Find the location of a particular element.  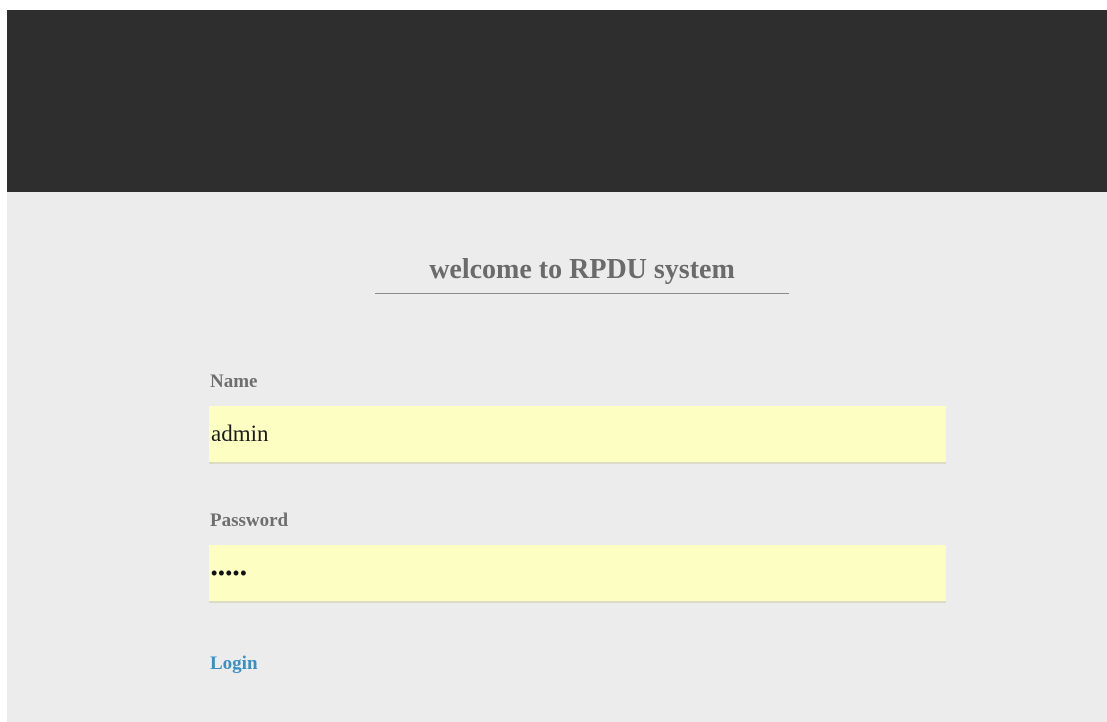

name-input is located at coordinates (577, 435).